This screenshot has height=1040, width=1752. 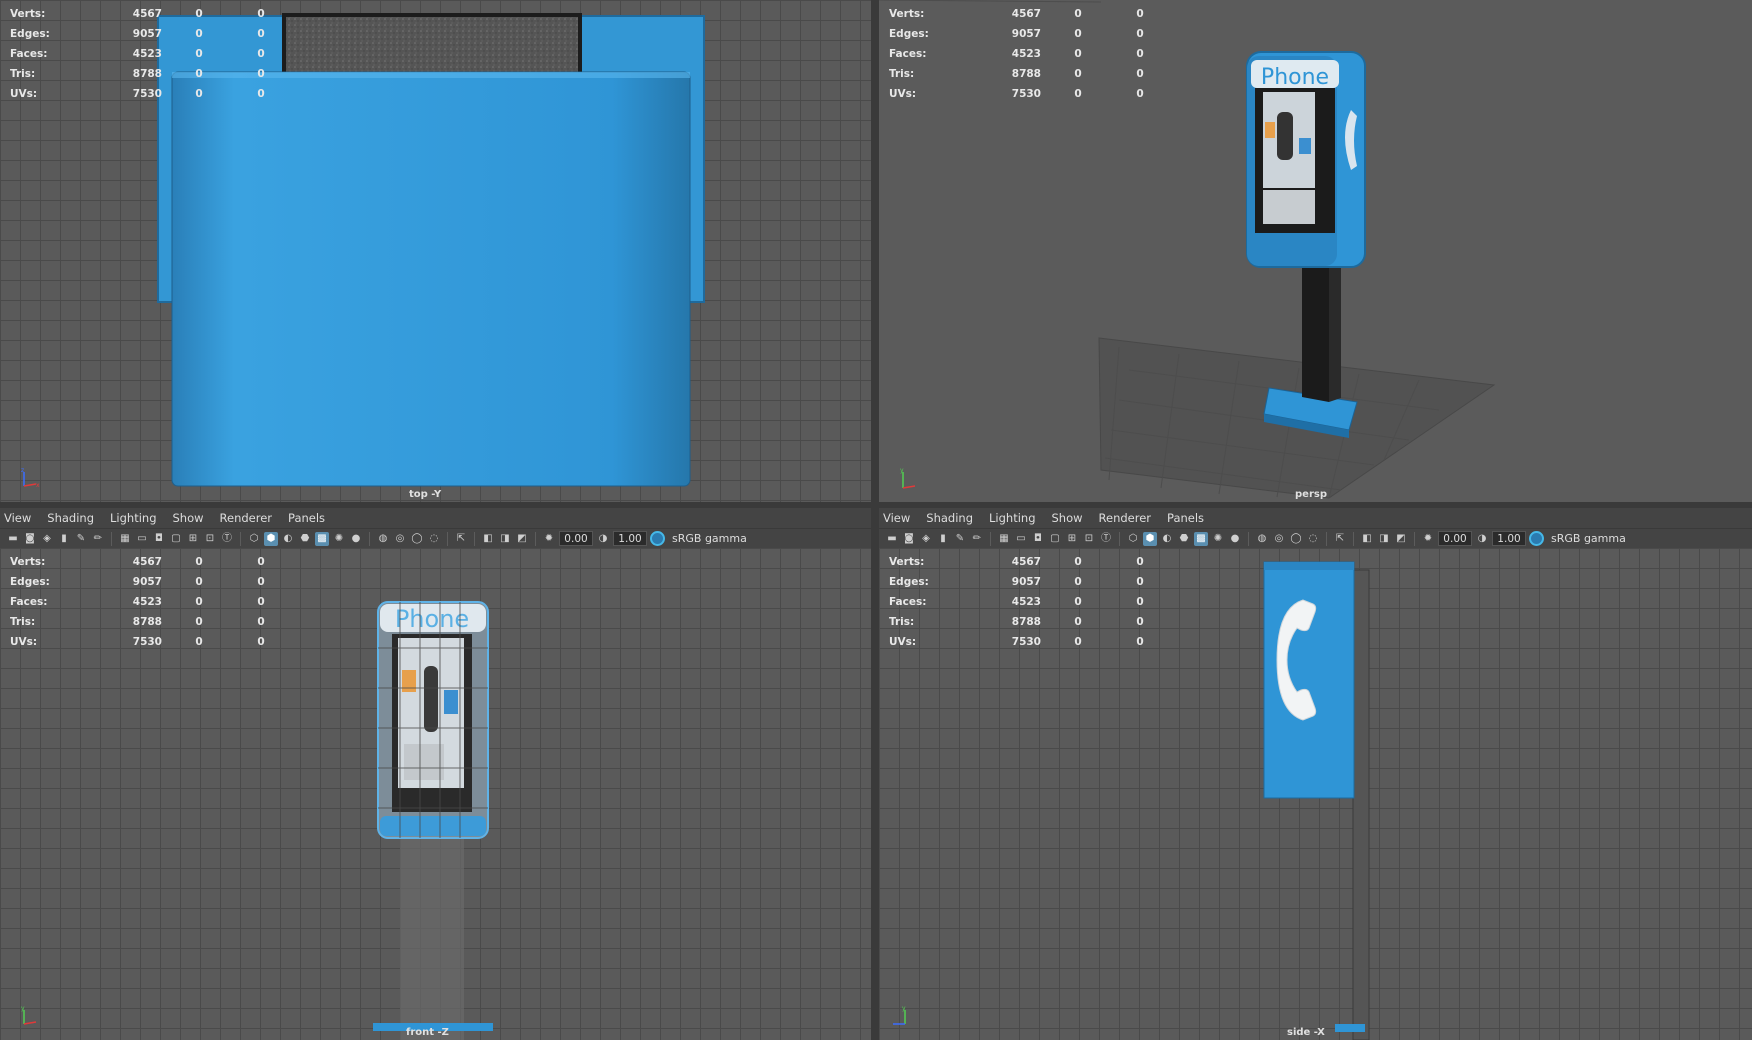 I want to click on axis-gizmo-icon: y, so click(x=908, y=478).